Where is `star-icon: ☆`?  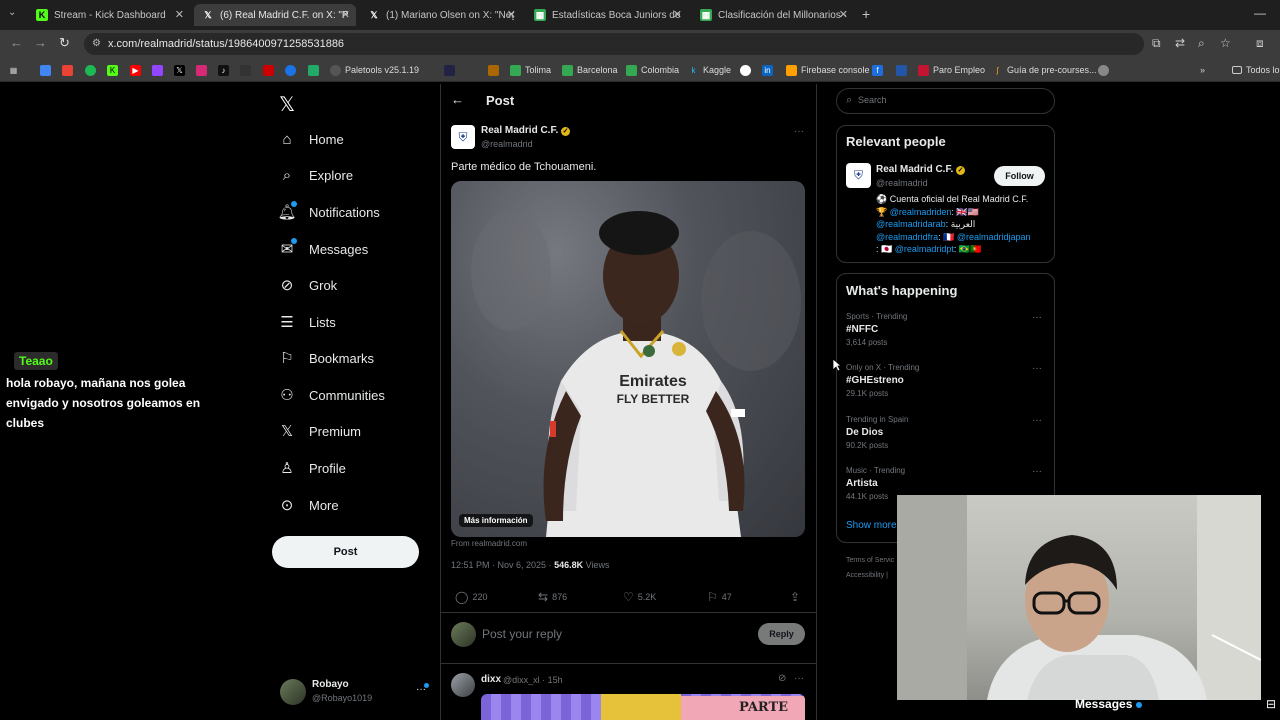
star-icon: ☆ is located at coordinates (1225, 43).